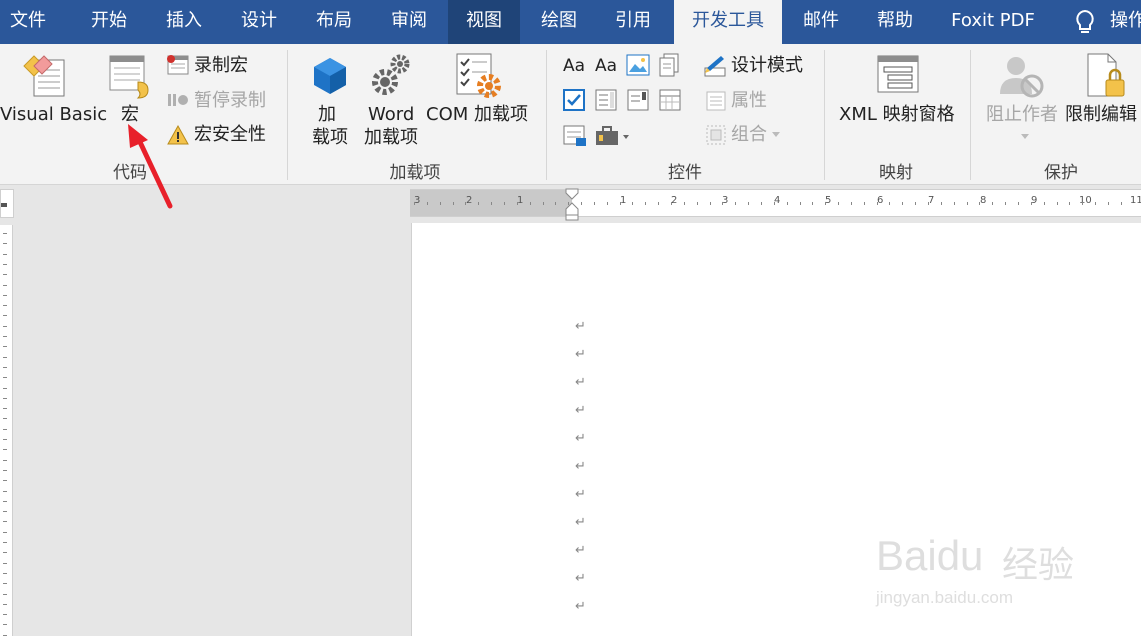 The width and height of the screenshot is (1141, 636). I want to click on addins-button-line2: 载项, so click(330, 138).